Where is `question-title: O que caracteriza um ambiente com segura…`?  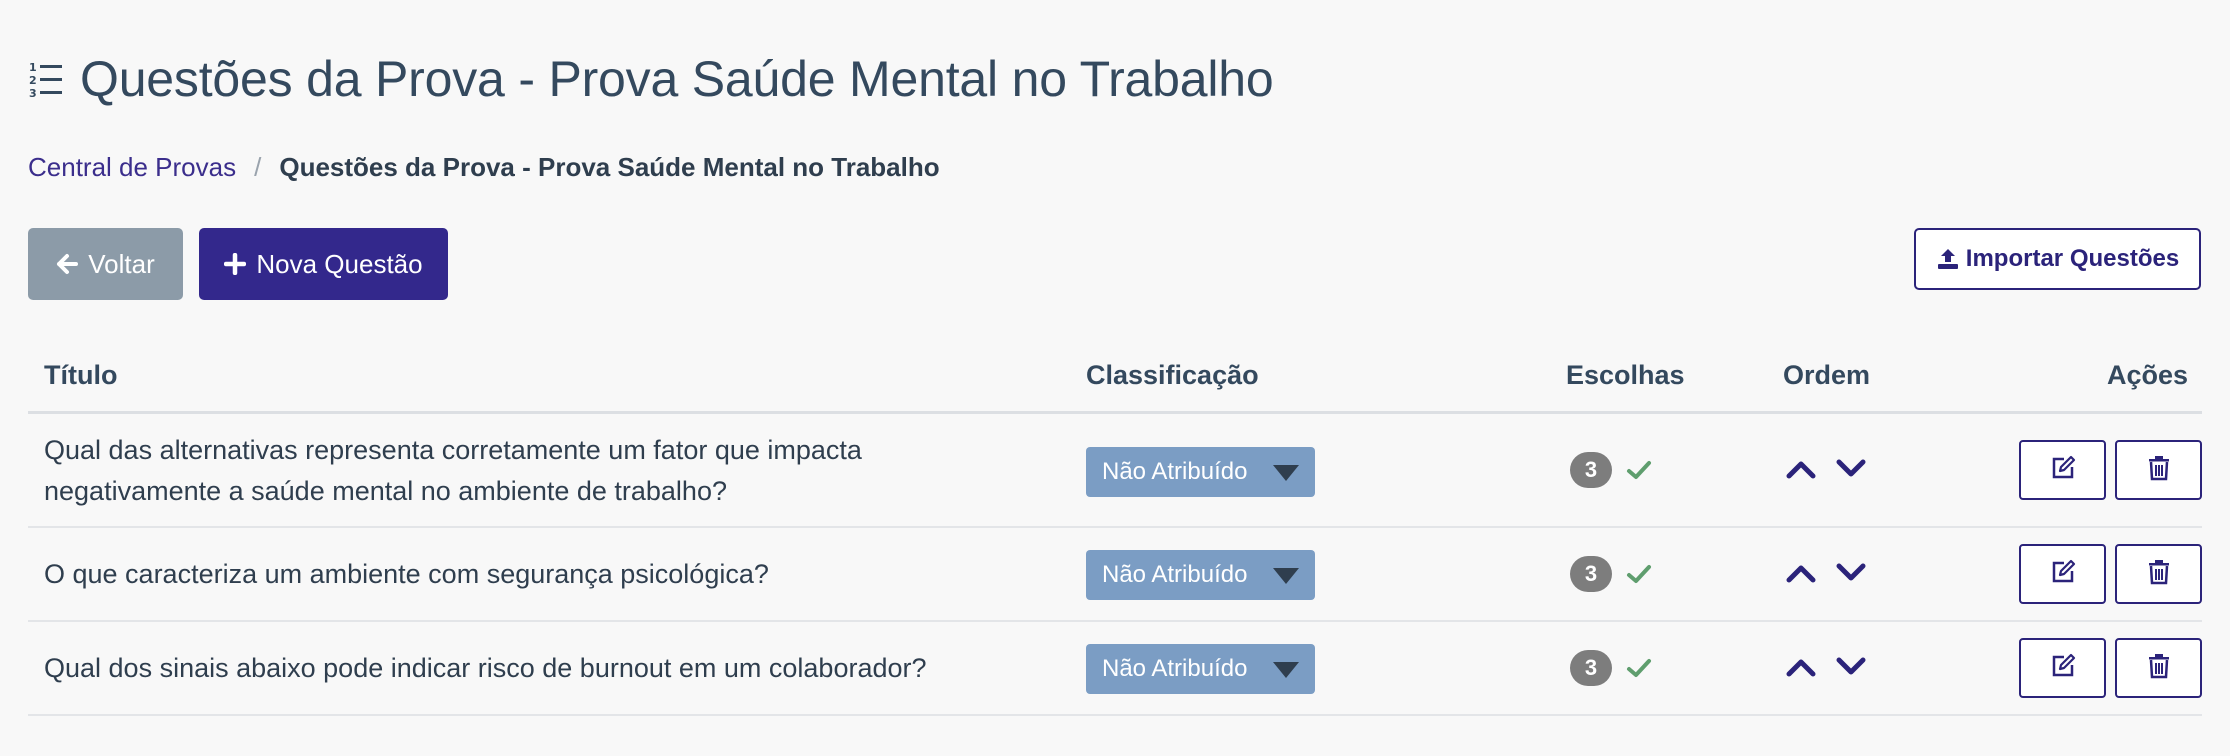
question-title: O que caracteriza um ambiente com segura… is located at coordinates (406, 574).